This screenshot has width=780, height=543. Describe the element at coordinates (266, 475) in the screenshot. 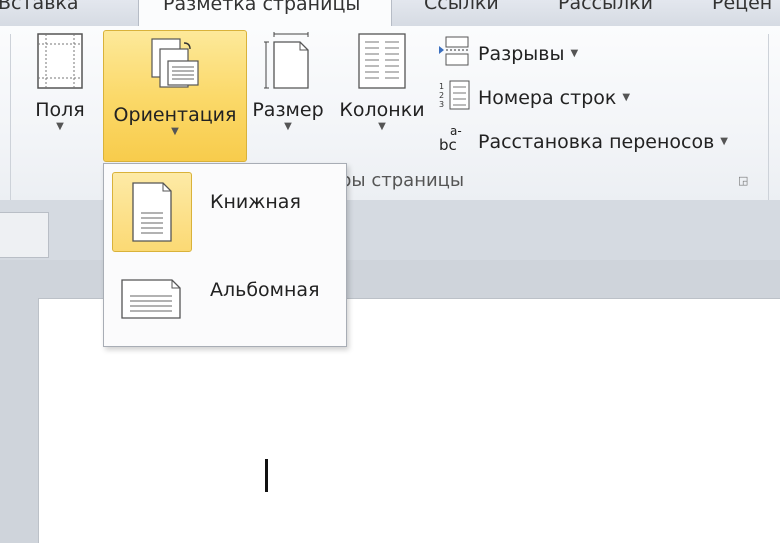

I see `text-cursor` at that location.